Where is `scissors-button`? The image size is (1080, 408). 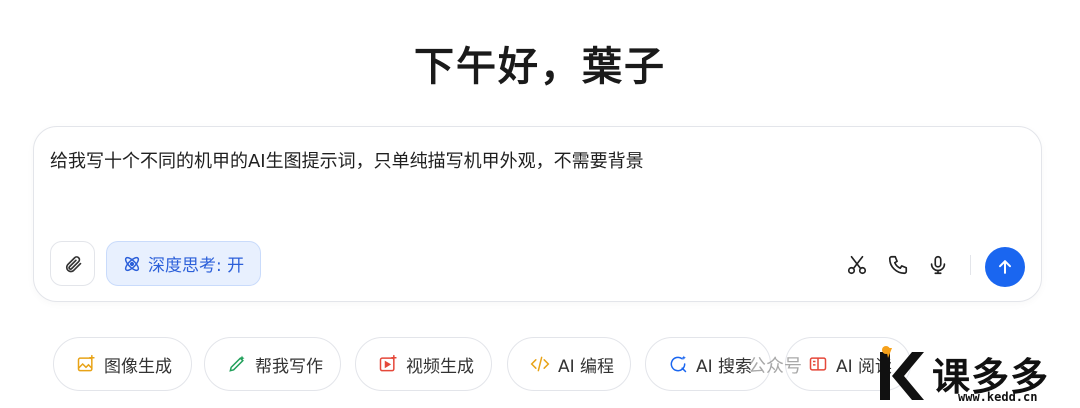
scissors-button is located at coordinates (857, 265).